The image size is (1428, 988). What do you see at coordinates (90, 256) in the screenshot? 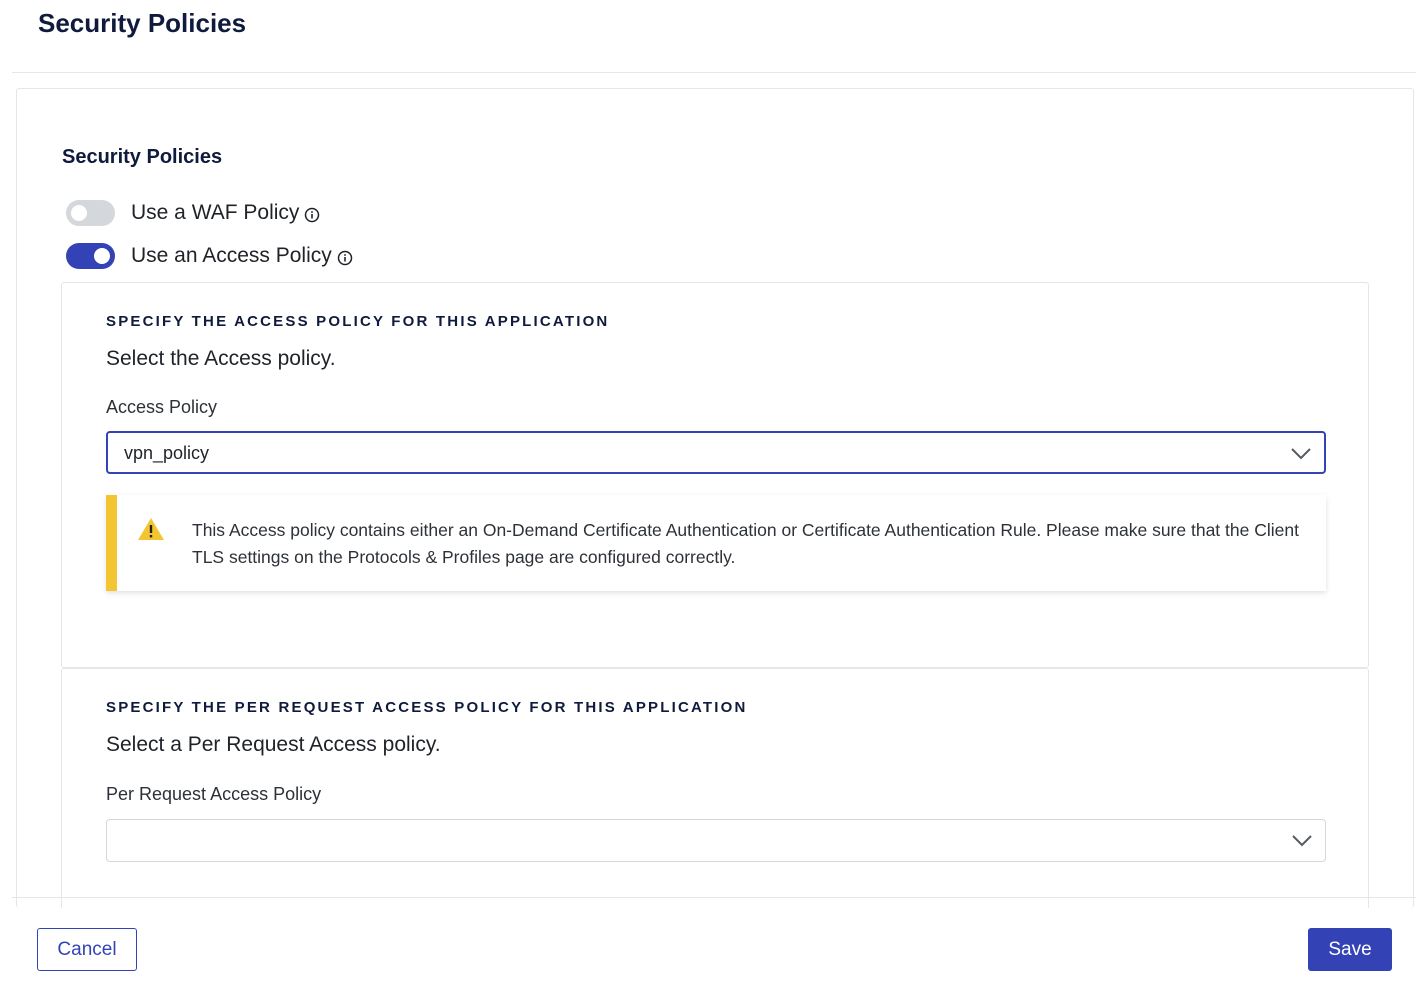
I see `access-policy-toggle` at bounding box center [90, 256].